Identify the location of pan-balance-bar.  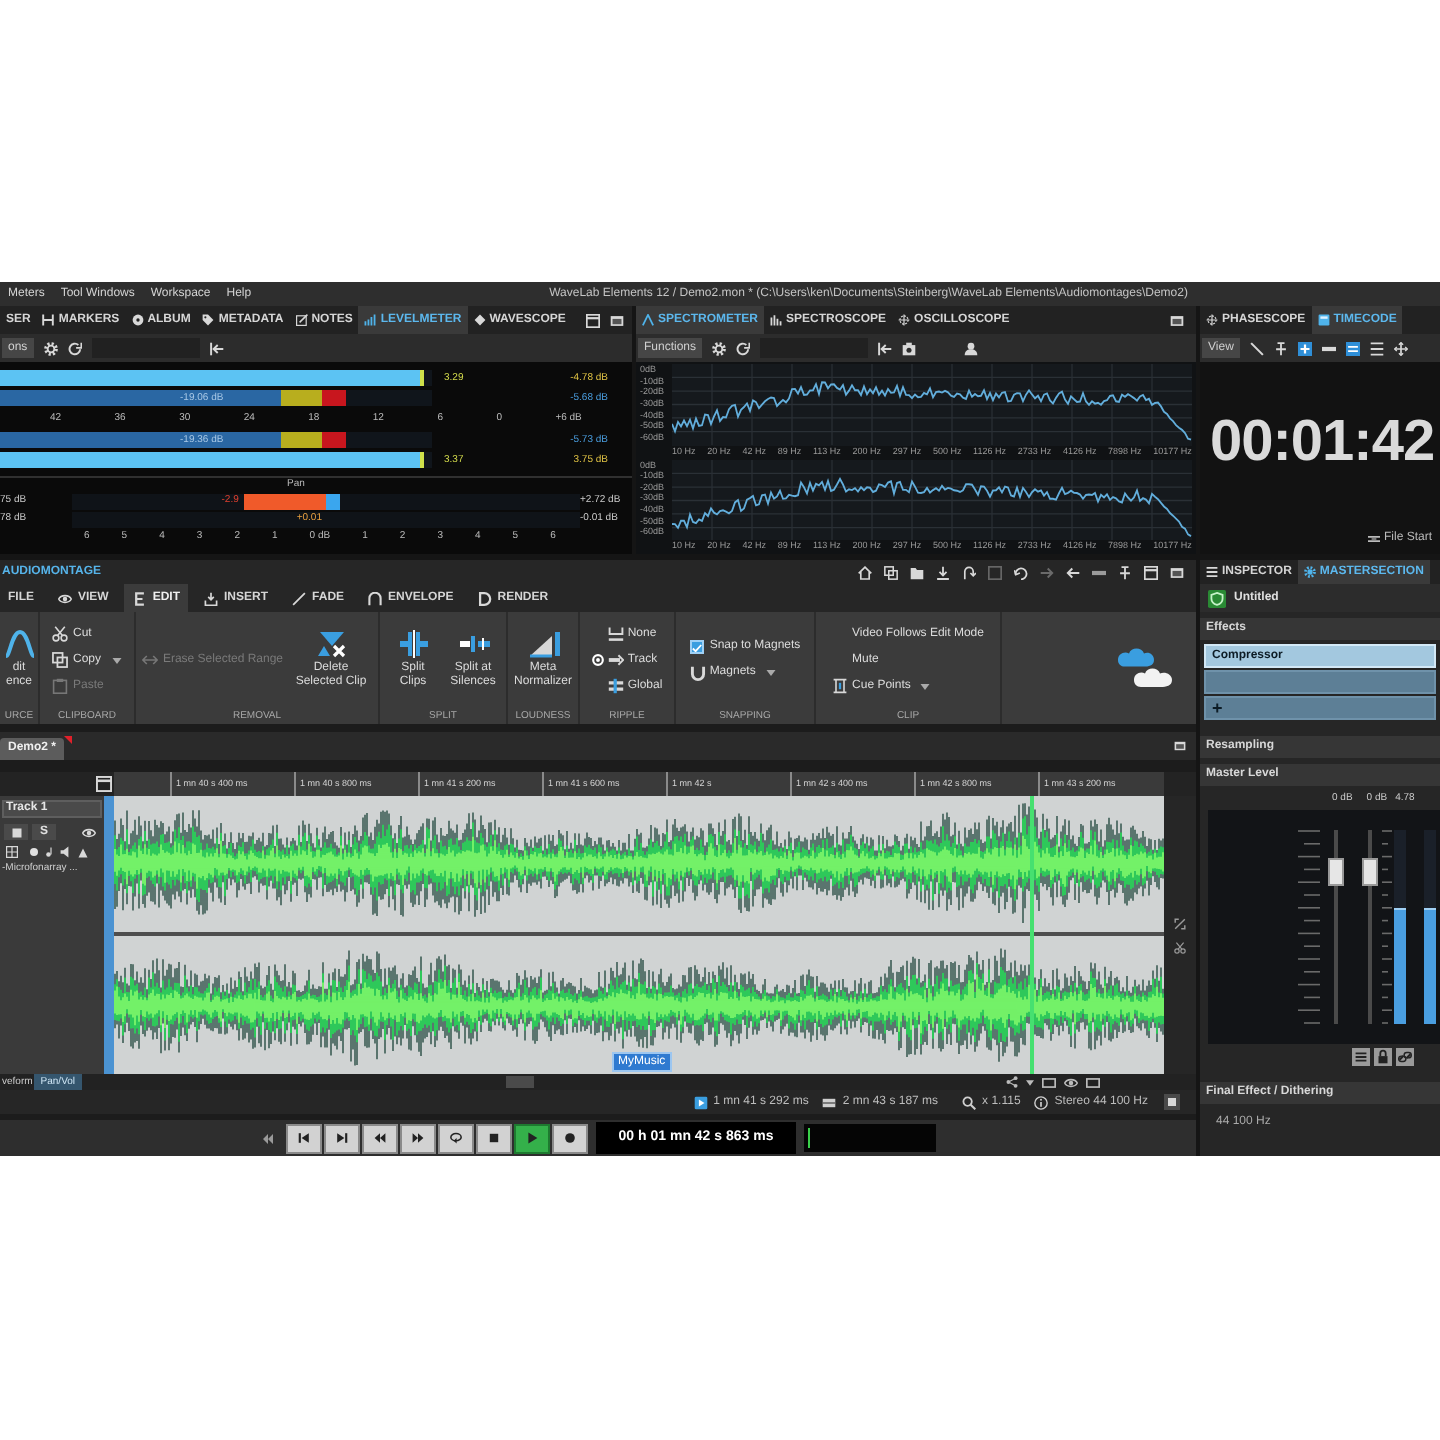
(333, 501).